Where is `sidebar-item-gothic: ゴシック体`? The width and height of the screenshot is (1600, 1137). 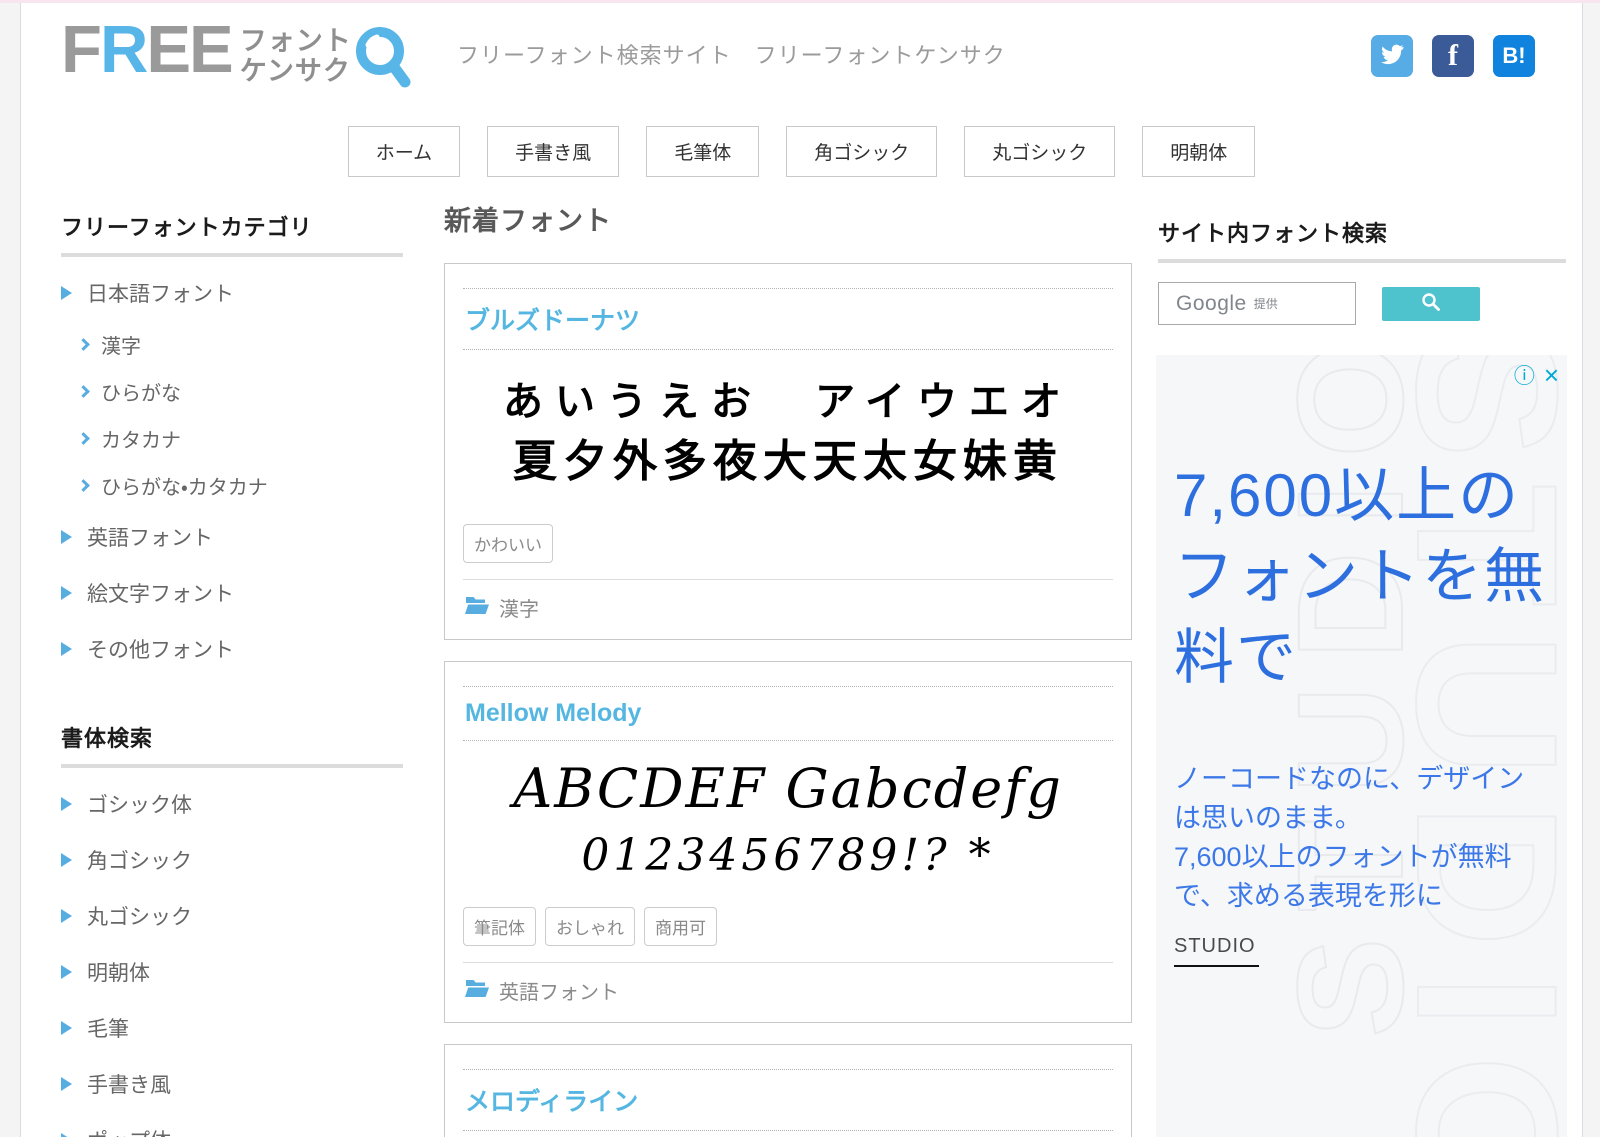 sidebar-item-gothic: ゴシック体 is located at coordinates (232, 804).